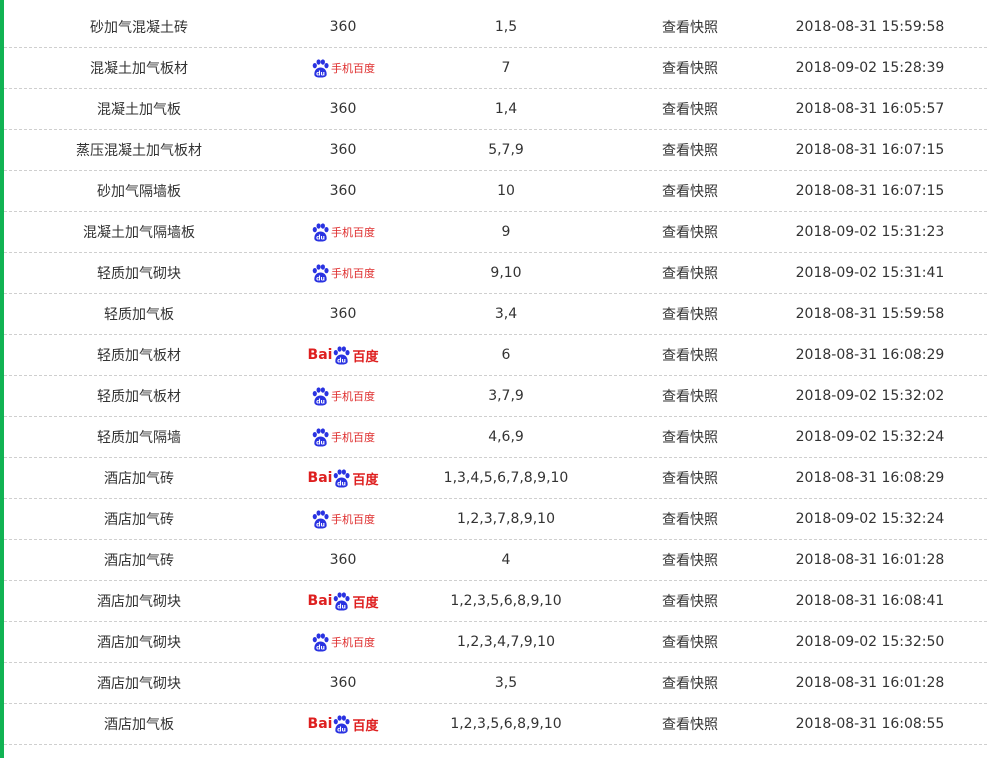  What do you see at coordinates (139, 438) in the screenshot?
I see `keyword-cell: 轻质加气隔墙` at bounding box center [139, 438].